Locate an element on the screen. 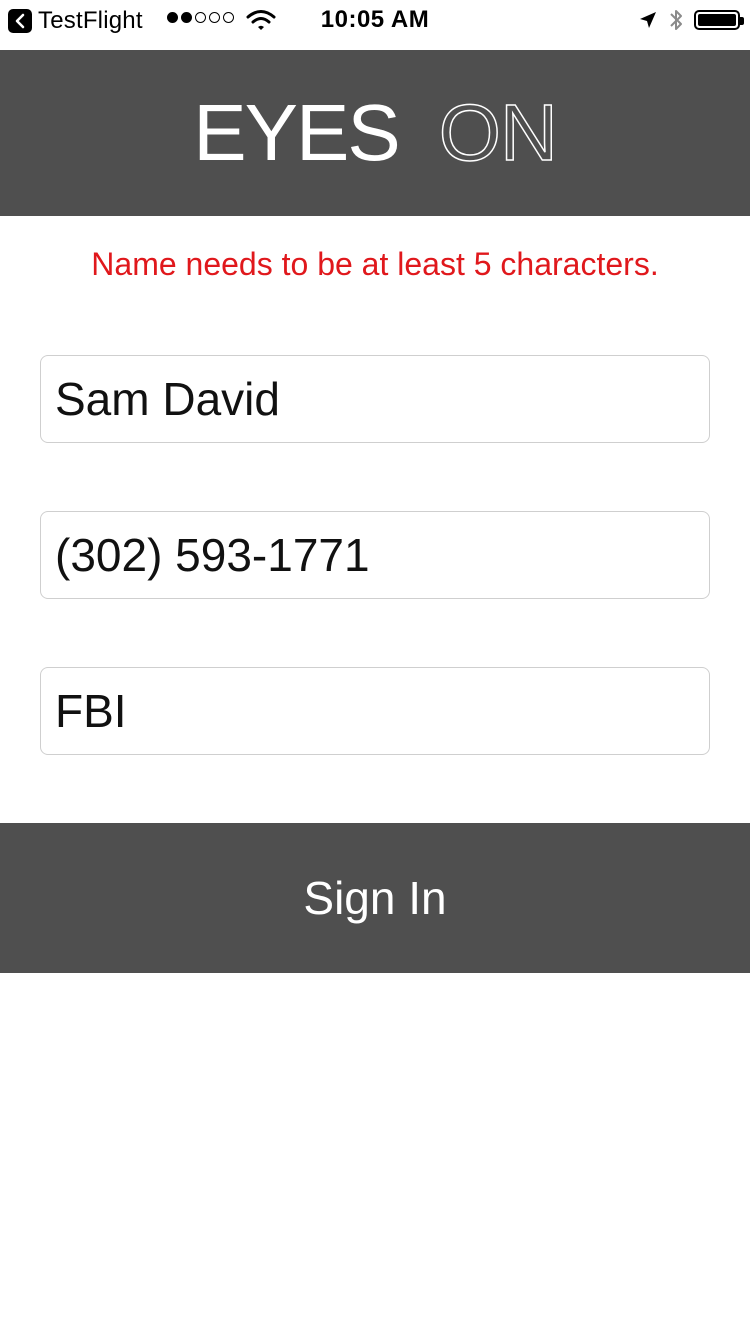 The width and height of the screenshot is (750, 1334). app-header: EYES ON is located at coordinates (375, 133).